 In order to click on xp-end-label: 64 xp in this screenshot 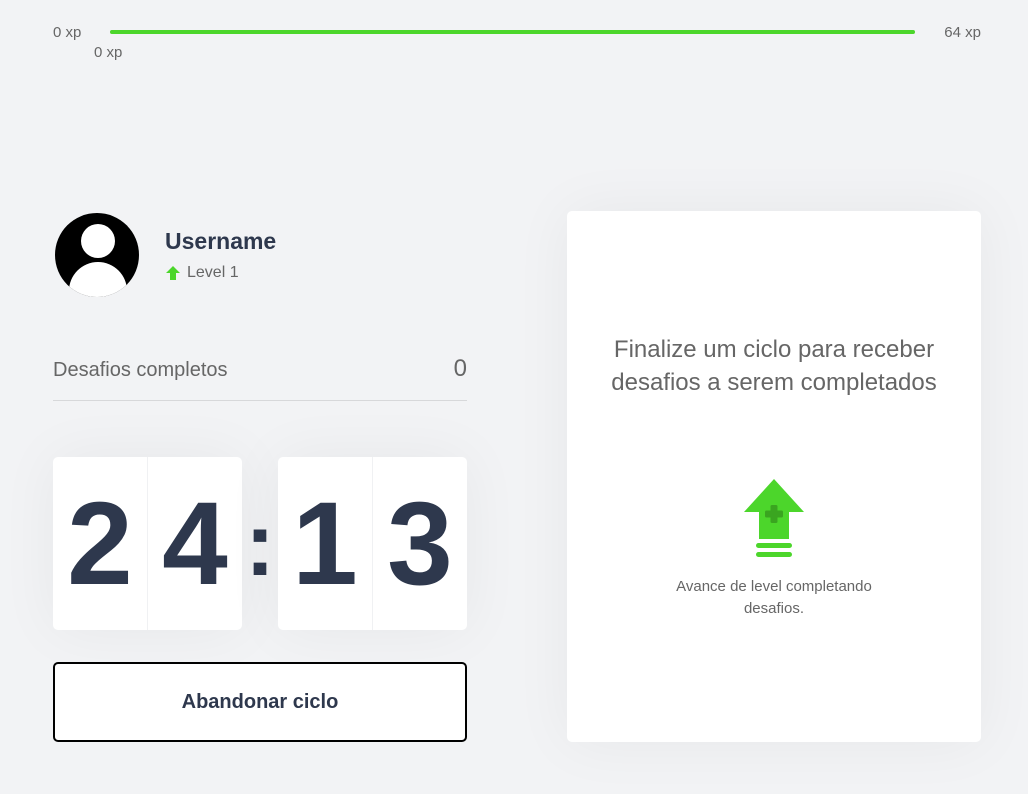, I will do `click(962, 32)`.